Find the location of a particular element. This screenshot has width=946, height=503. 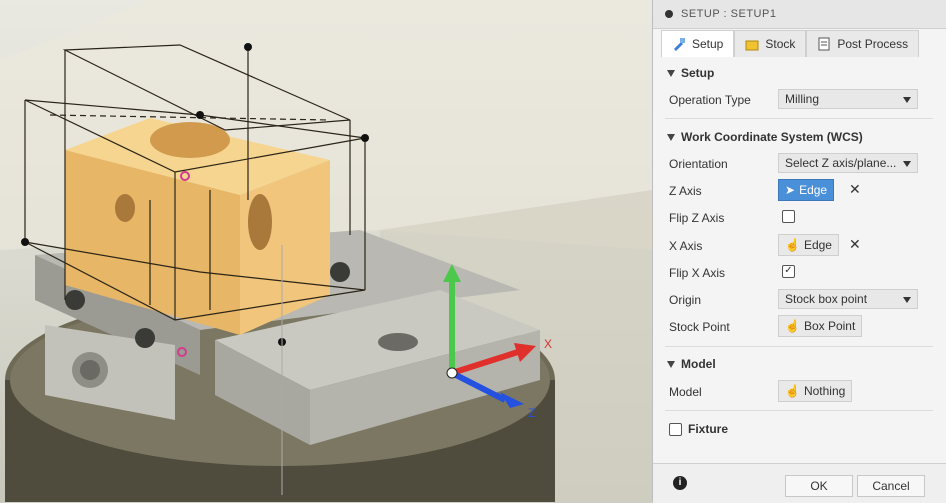

model-value: Nothing is located at coordinates (824, 391).